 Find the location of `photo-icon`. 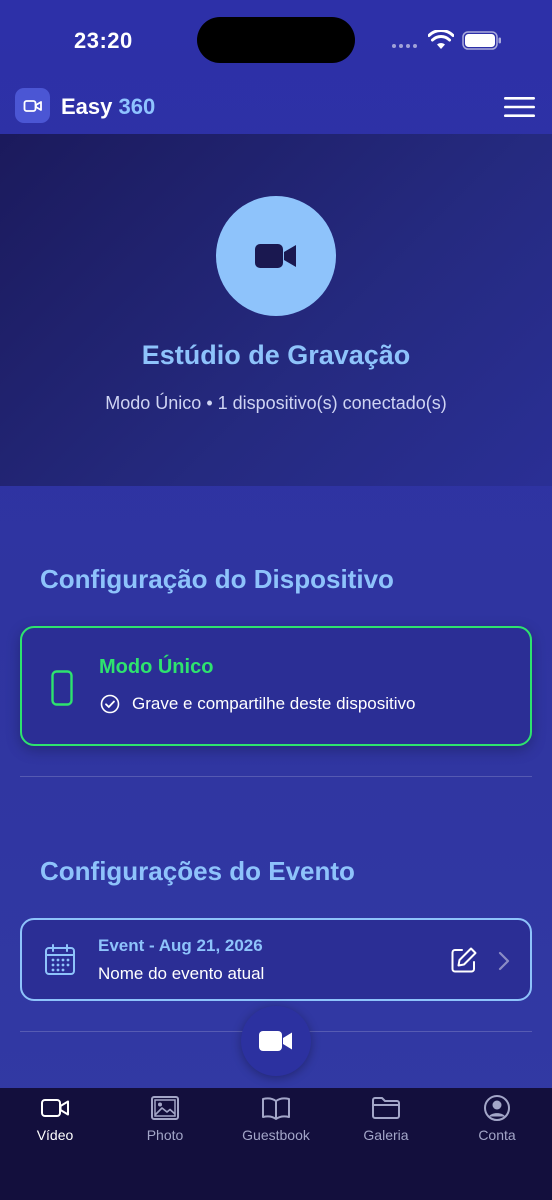

photo-icon is located at coordinates (165, 1108).